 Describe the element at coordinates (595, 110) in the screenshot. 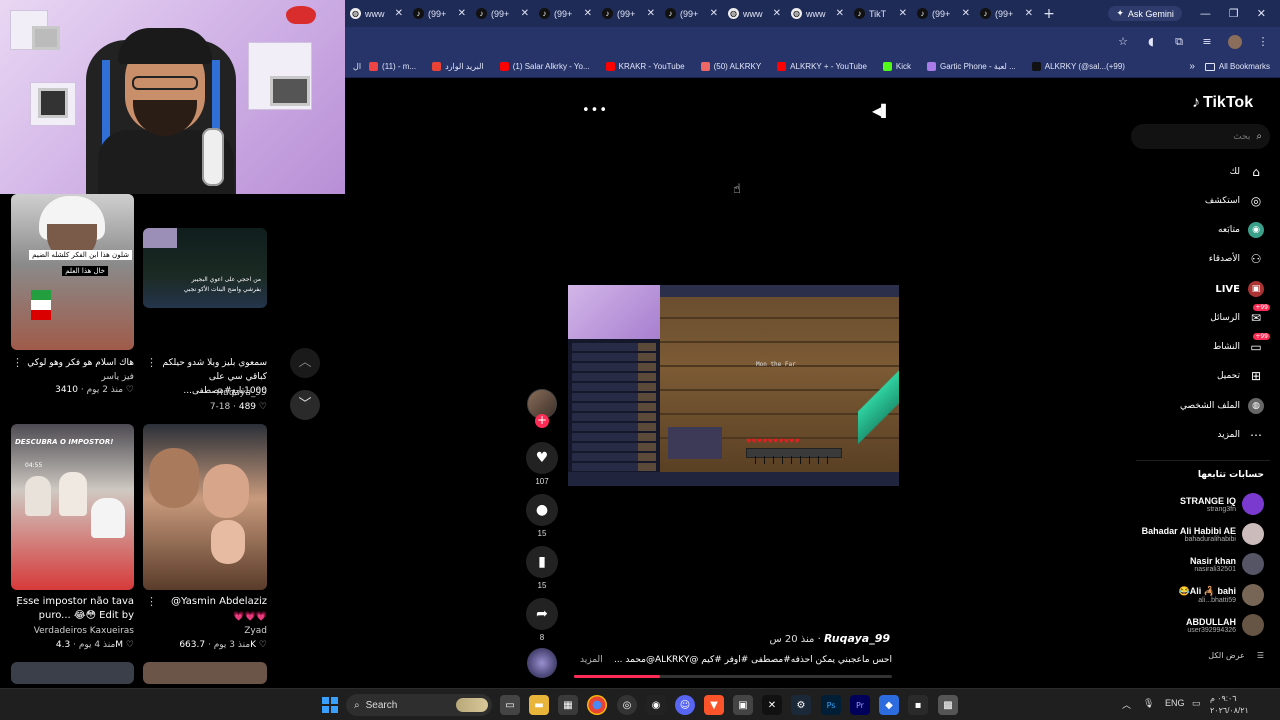

I see `more-options-icon: •••` at that location.